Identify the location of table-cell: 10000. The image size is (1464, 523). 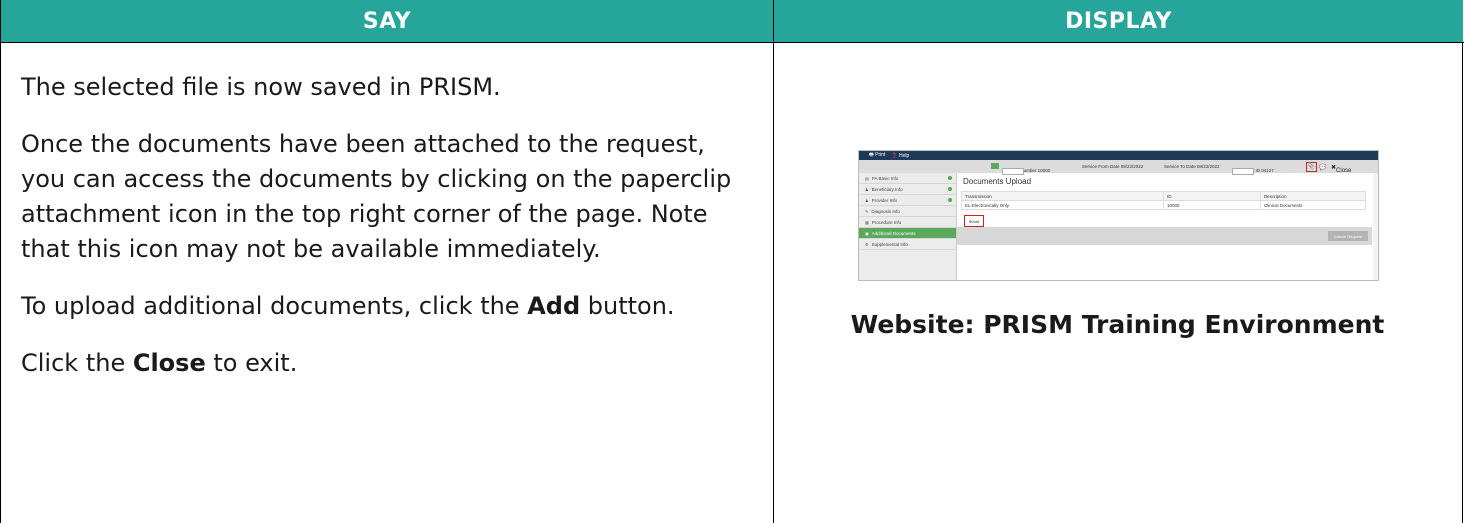
(1212, 205).